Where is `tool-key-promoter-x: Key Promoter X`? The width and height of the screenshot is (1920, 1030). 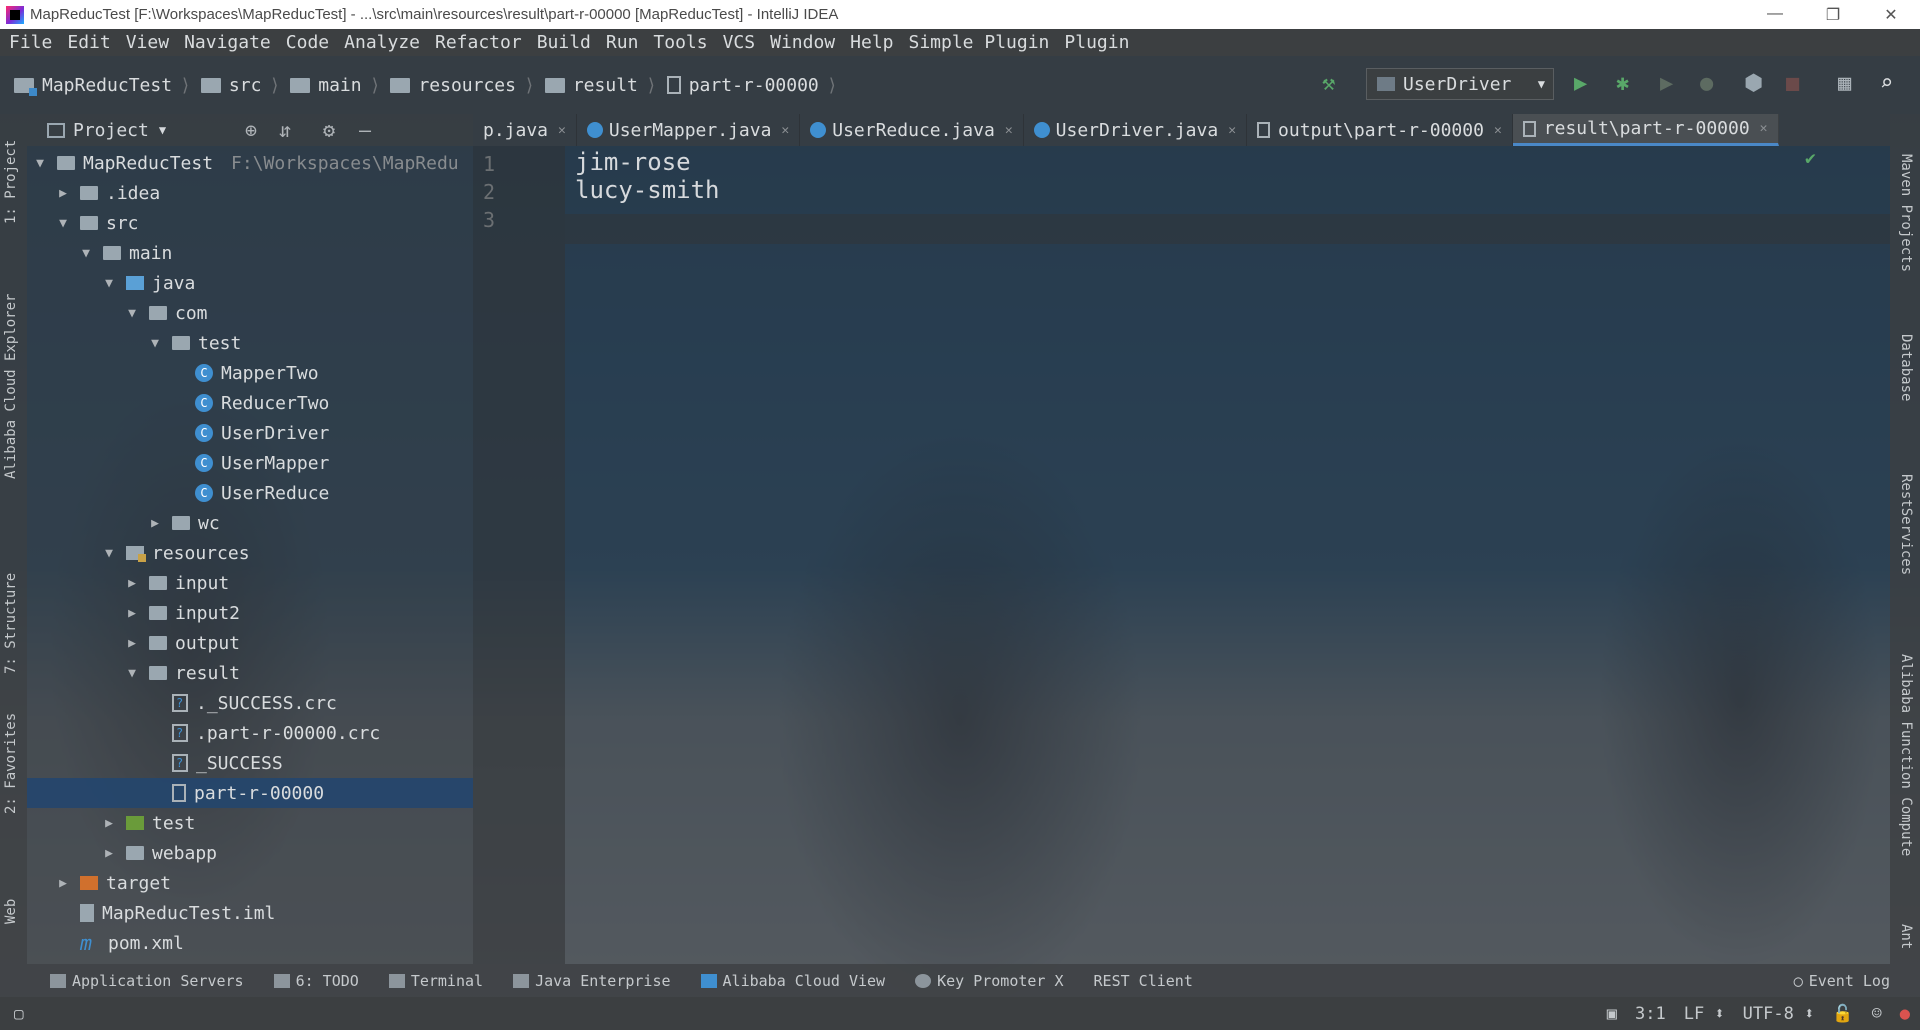 tool-key-promoter-x: Key Promoter X is located at coordinates (989, 981).